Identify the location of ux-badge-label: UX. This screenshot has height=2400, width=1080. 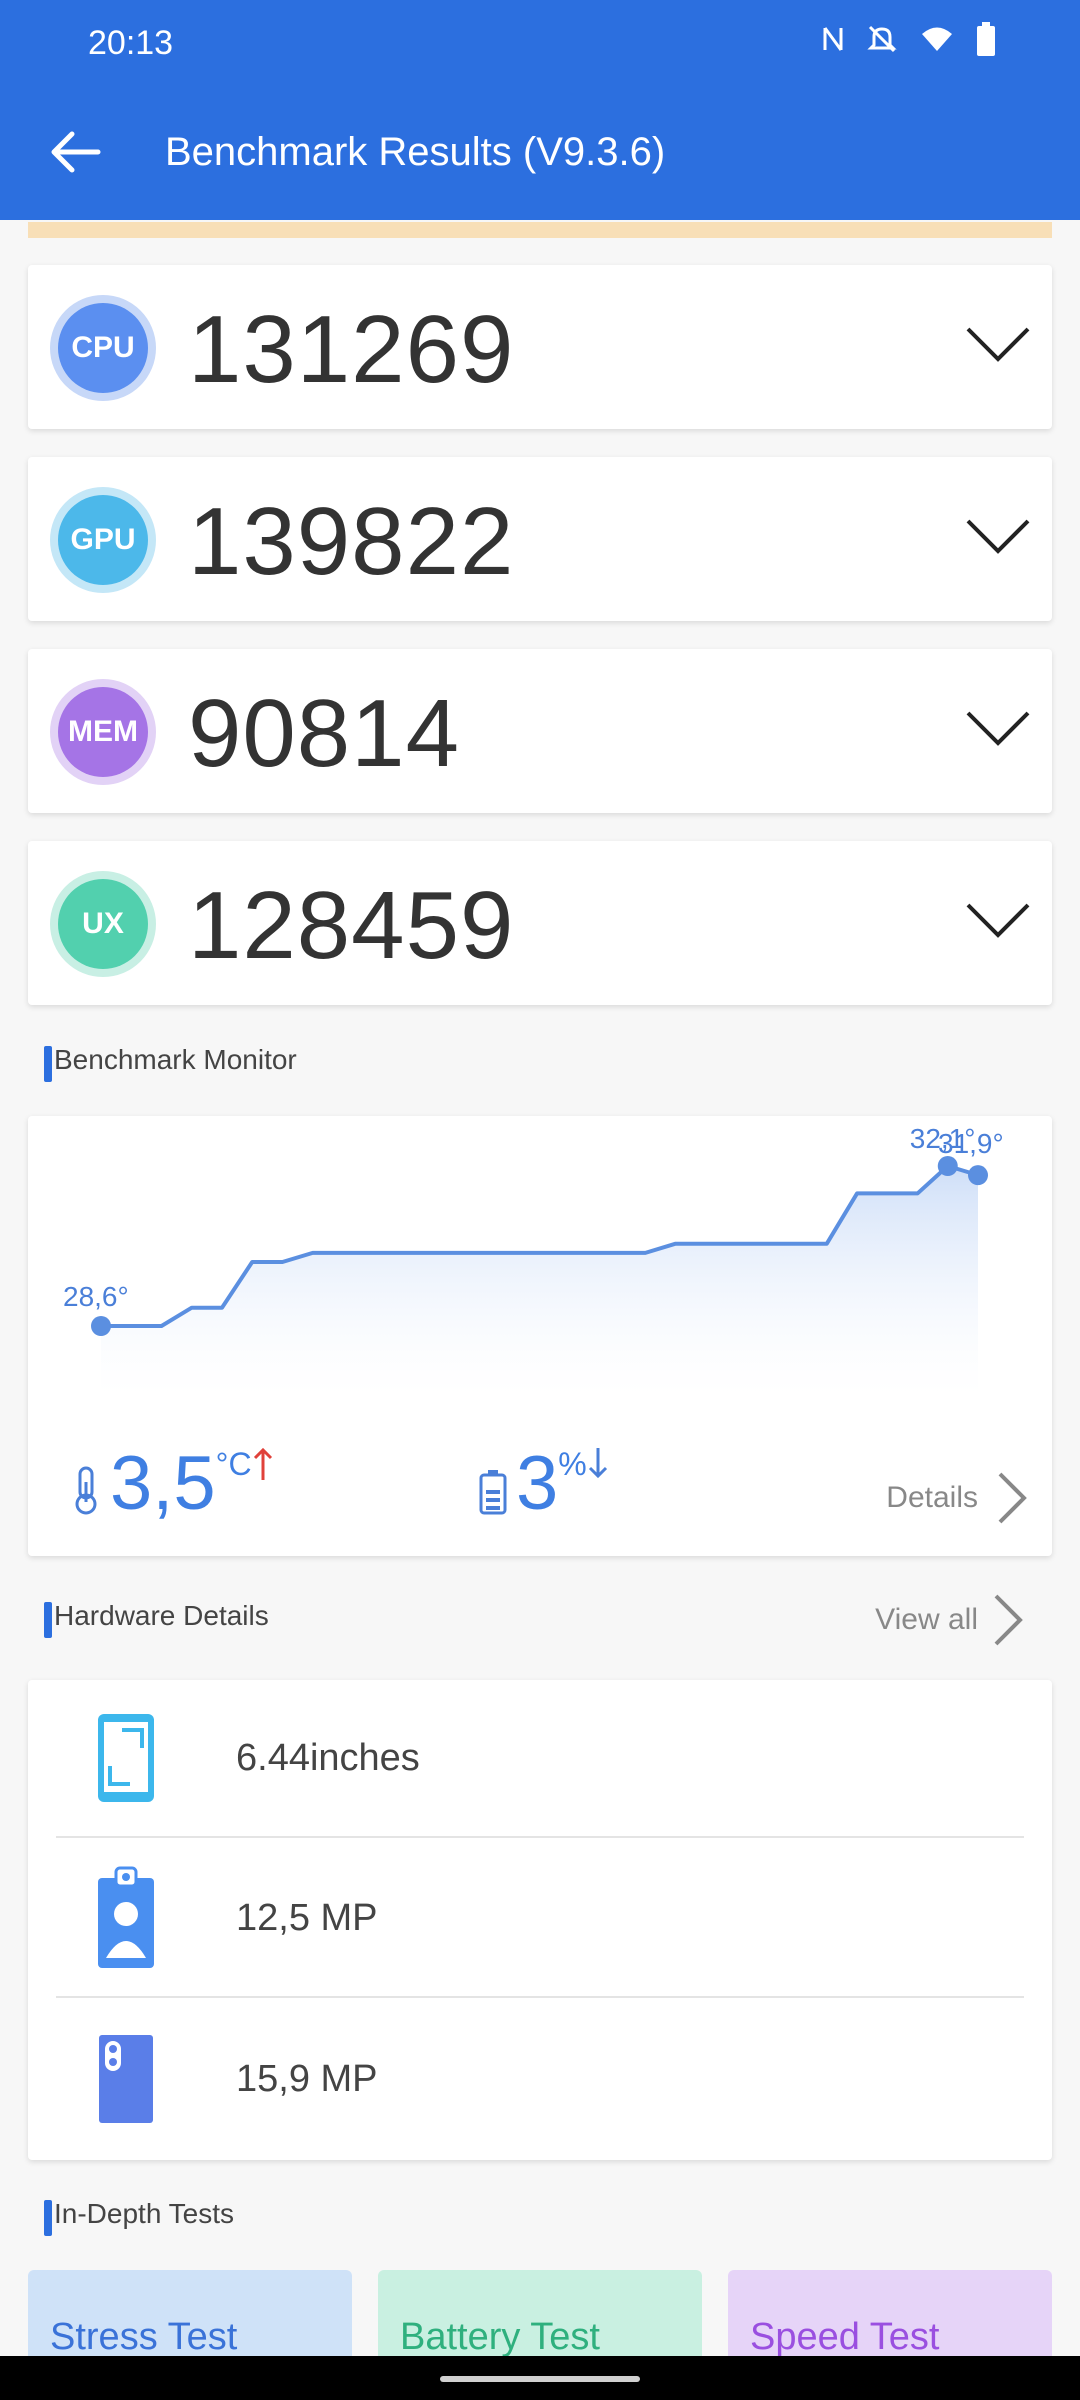
(103, 924).